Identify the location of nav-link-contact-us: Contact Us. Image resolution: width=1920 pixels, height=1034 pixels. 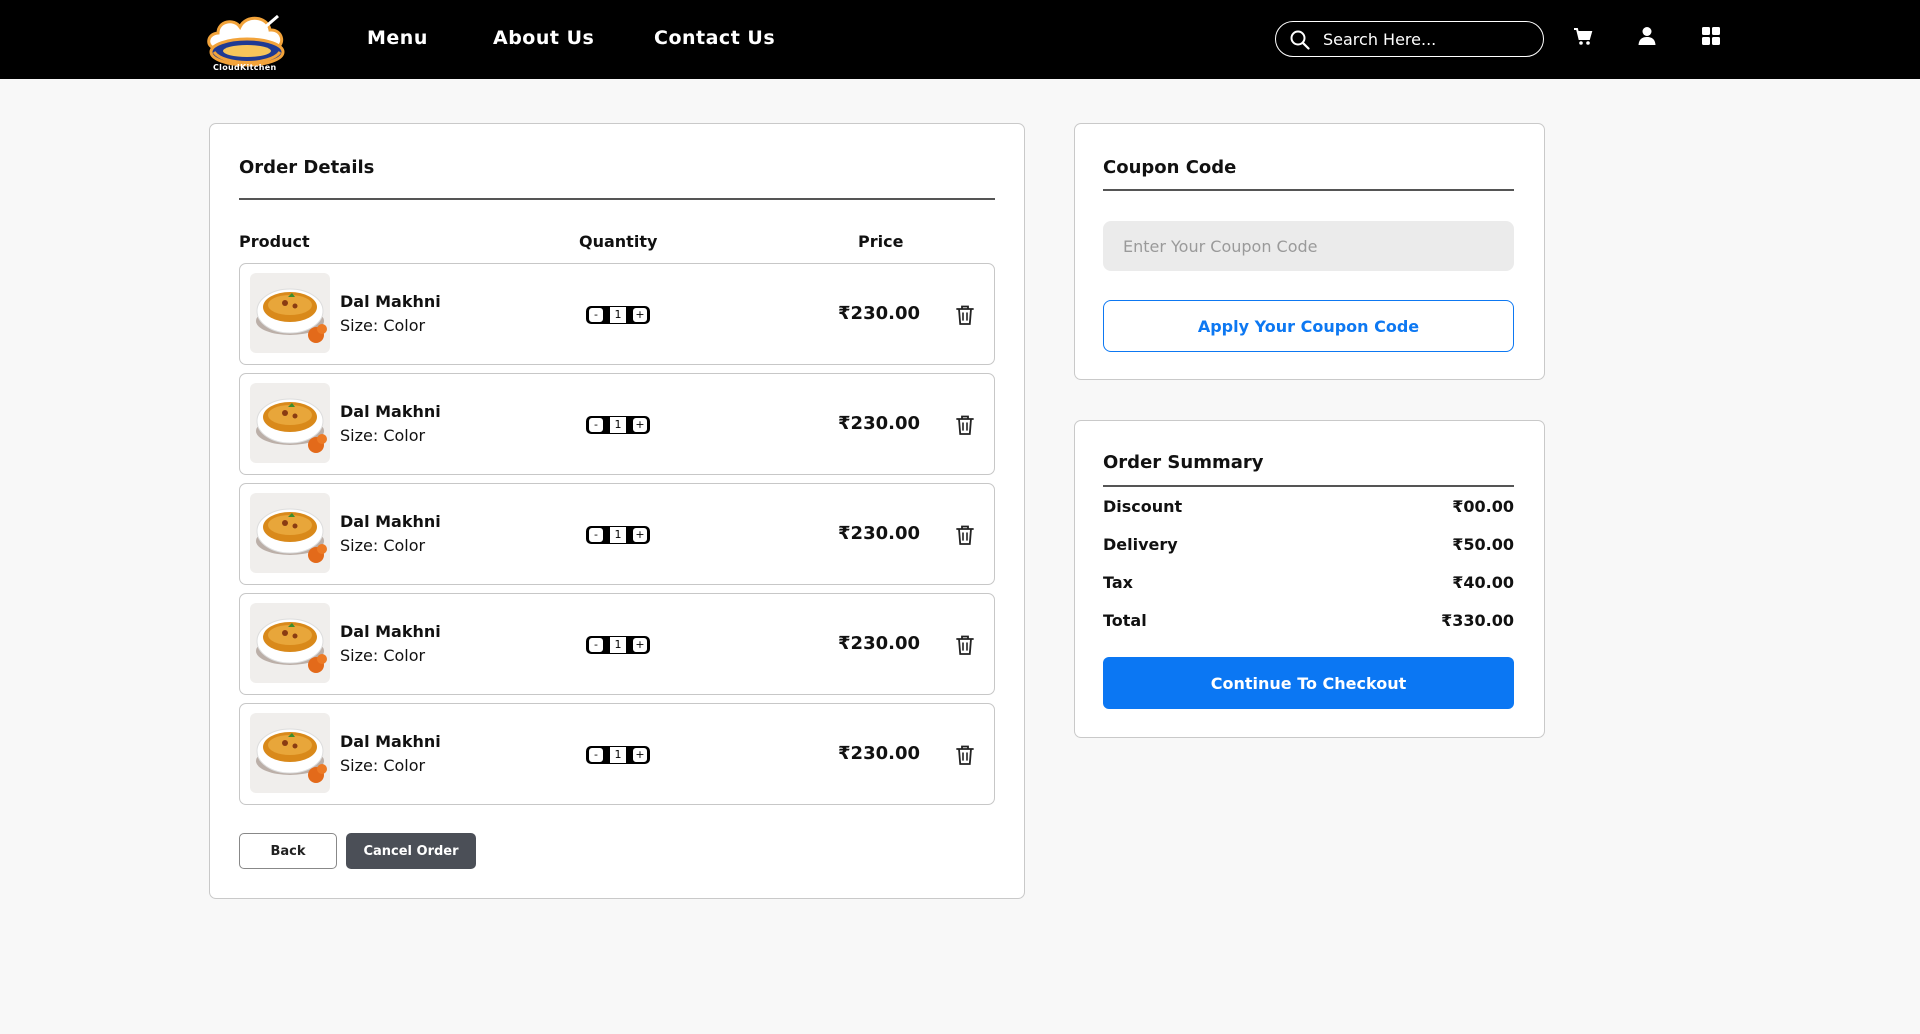
(714, 38).